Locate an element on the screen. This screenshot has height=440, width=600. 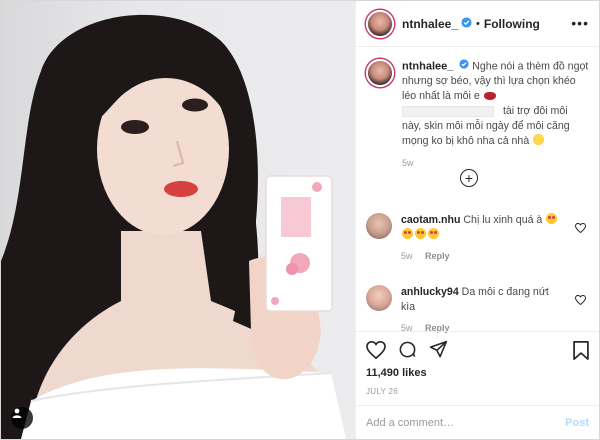
post-date: JULY 26 is located at coordinates (477, 394).